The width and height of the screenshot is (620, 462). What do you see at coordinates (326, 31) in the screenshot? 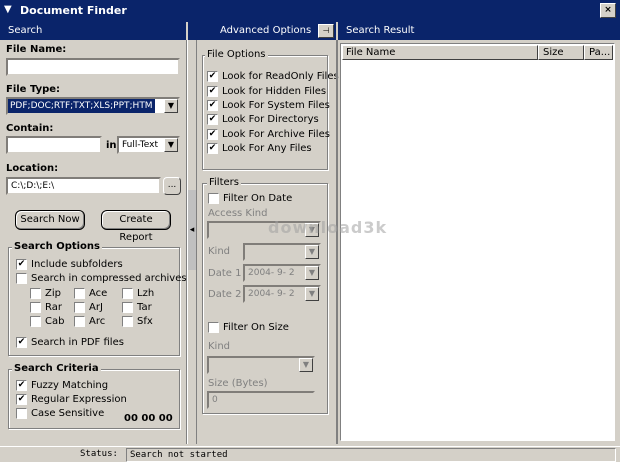
I see `pin-icon: ⊣` at bounding box center [326, 31].